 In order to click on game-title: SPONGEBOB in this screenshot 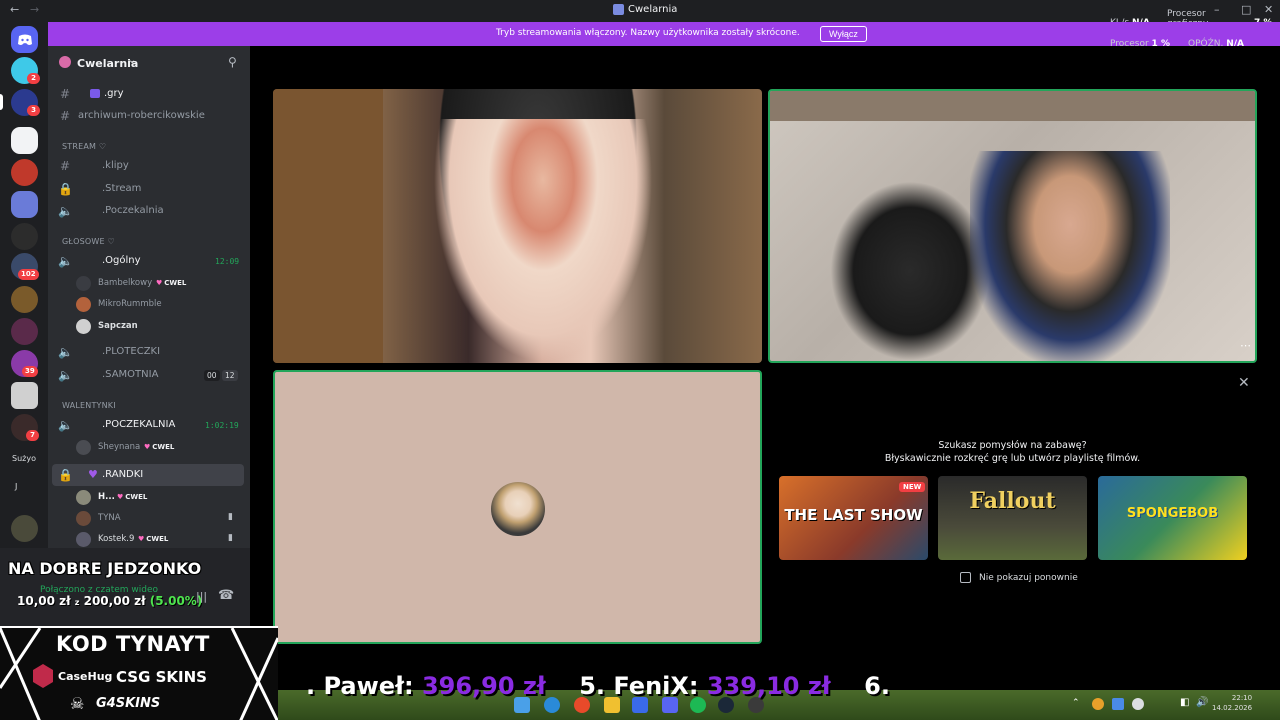, I will do `click(1172, 513)`.